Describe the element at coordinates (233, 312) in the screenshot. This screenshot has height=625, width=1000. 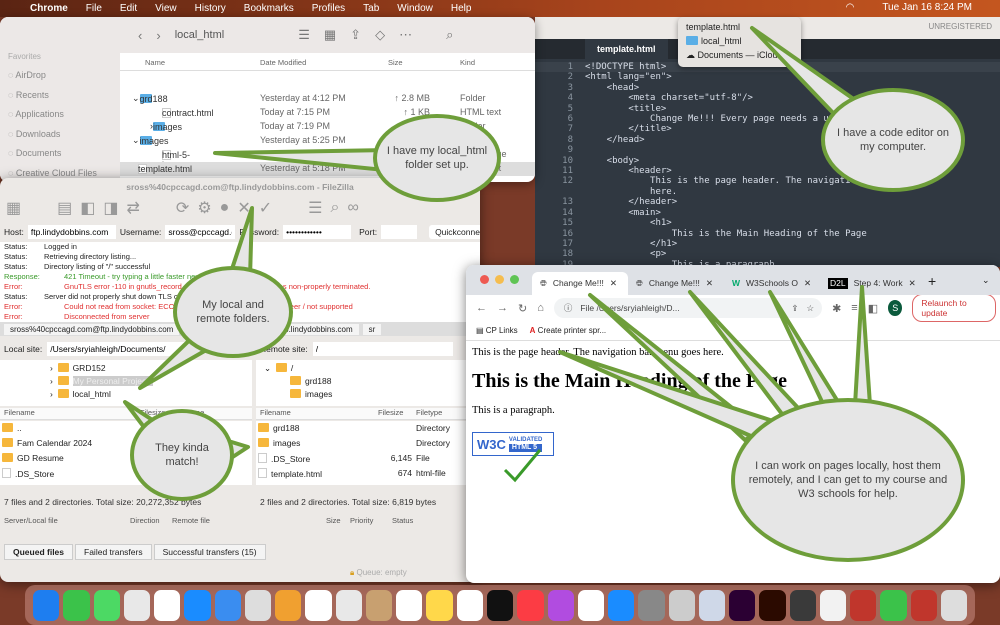
I see `callout-text: My local and remote folders.` at that location.